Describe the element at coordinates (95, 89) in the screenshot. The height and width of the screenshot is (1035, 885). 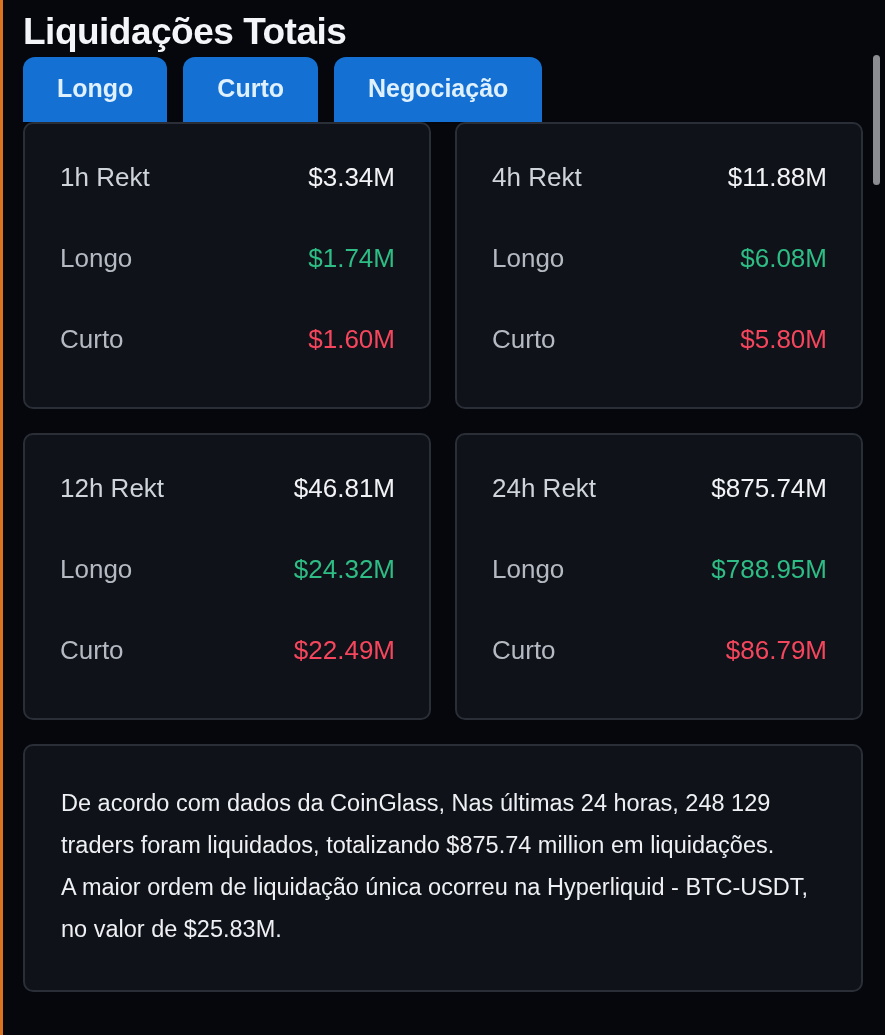
I see `tab: Longo` at that location.